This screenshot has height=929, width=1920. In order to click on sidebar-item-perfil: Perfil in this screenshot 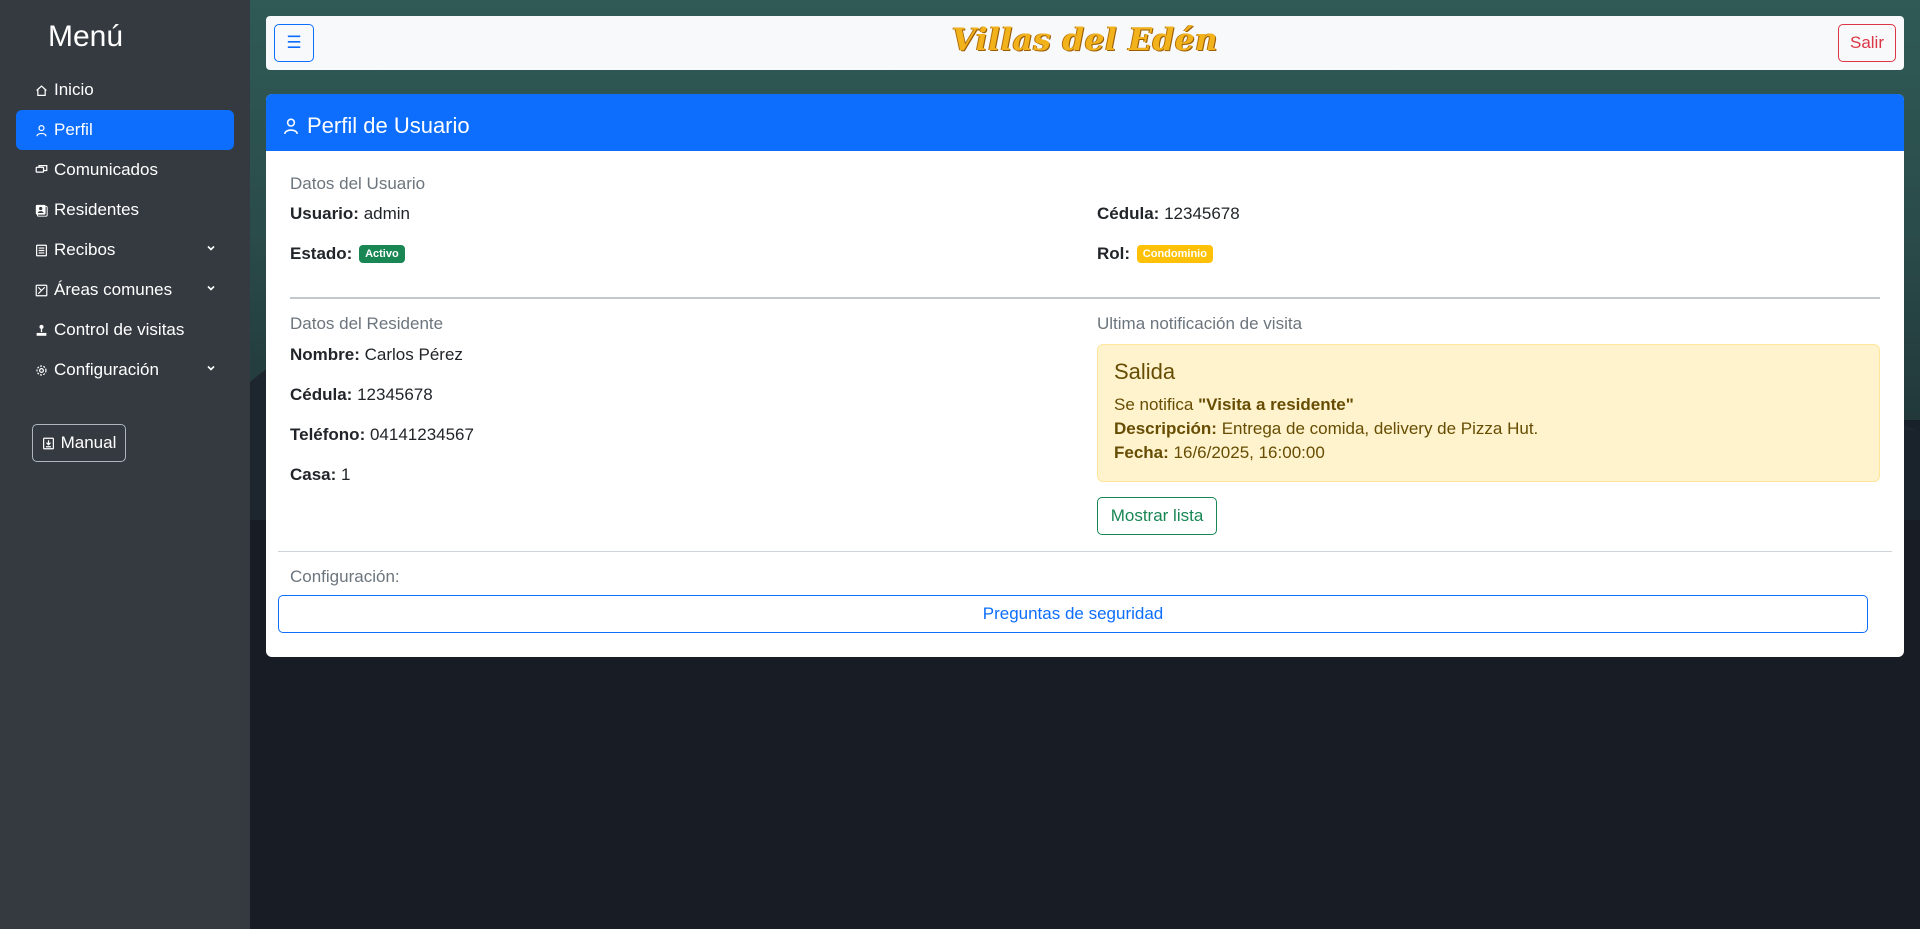, I will do `click(125, 130)`.